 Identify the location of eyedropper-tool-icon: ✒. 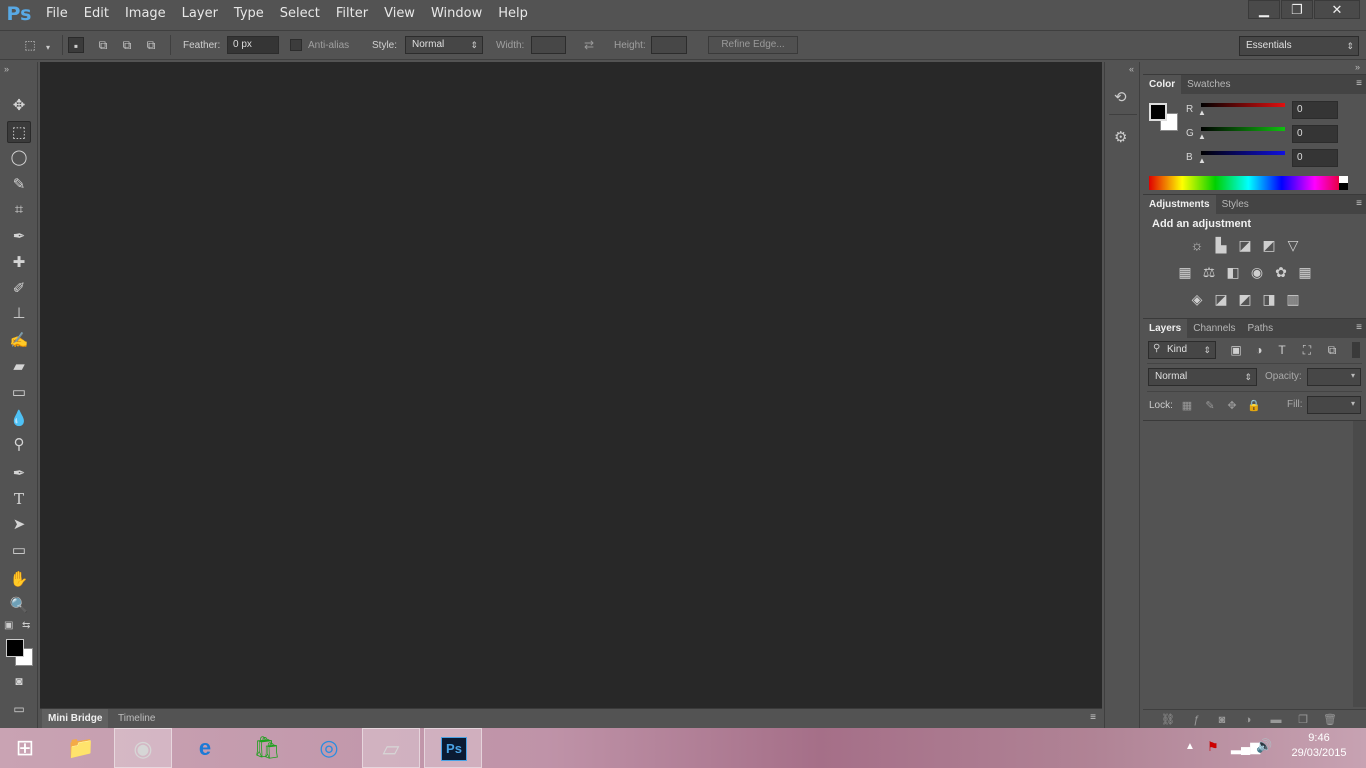
(19, 237).